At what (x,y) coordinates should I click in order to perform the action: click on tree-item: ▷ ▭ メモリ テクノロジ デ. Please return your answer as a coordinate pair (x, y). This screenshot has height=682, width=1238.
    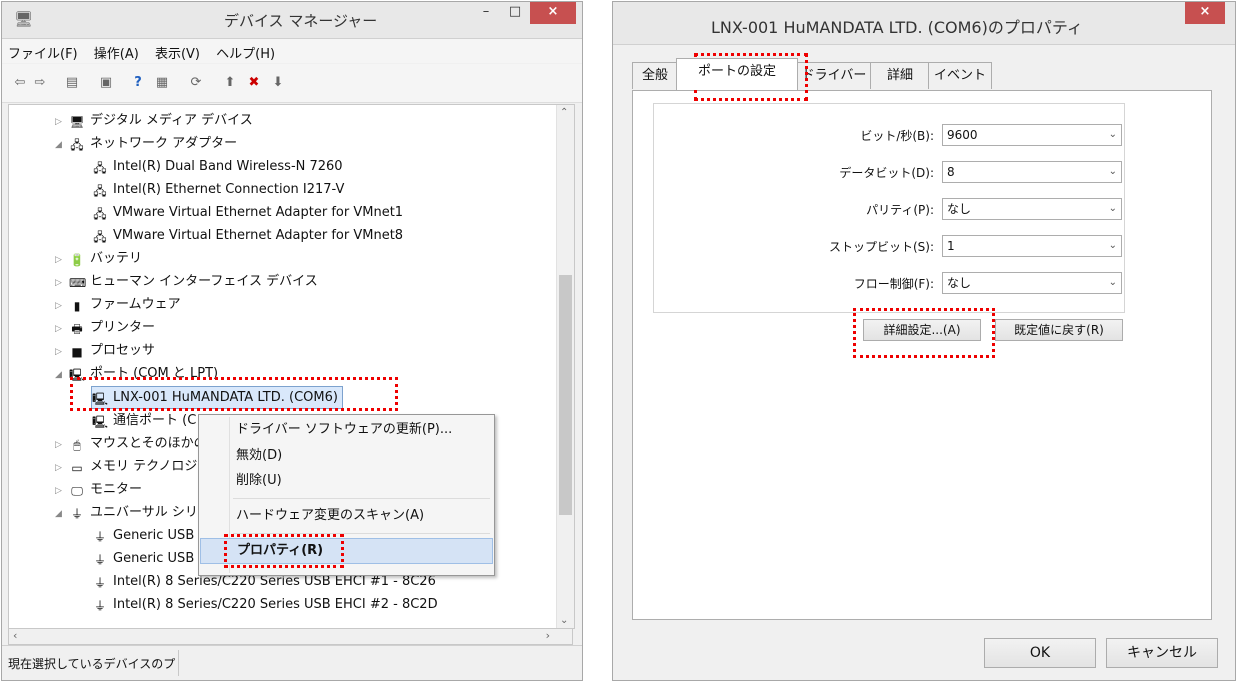
    Looking at the image, I should click on (135, 466).